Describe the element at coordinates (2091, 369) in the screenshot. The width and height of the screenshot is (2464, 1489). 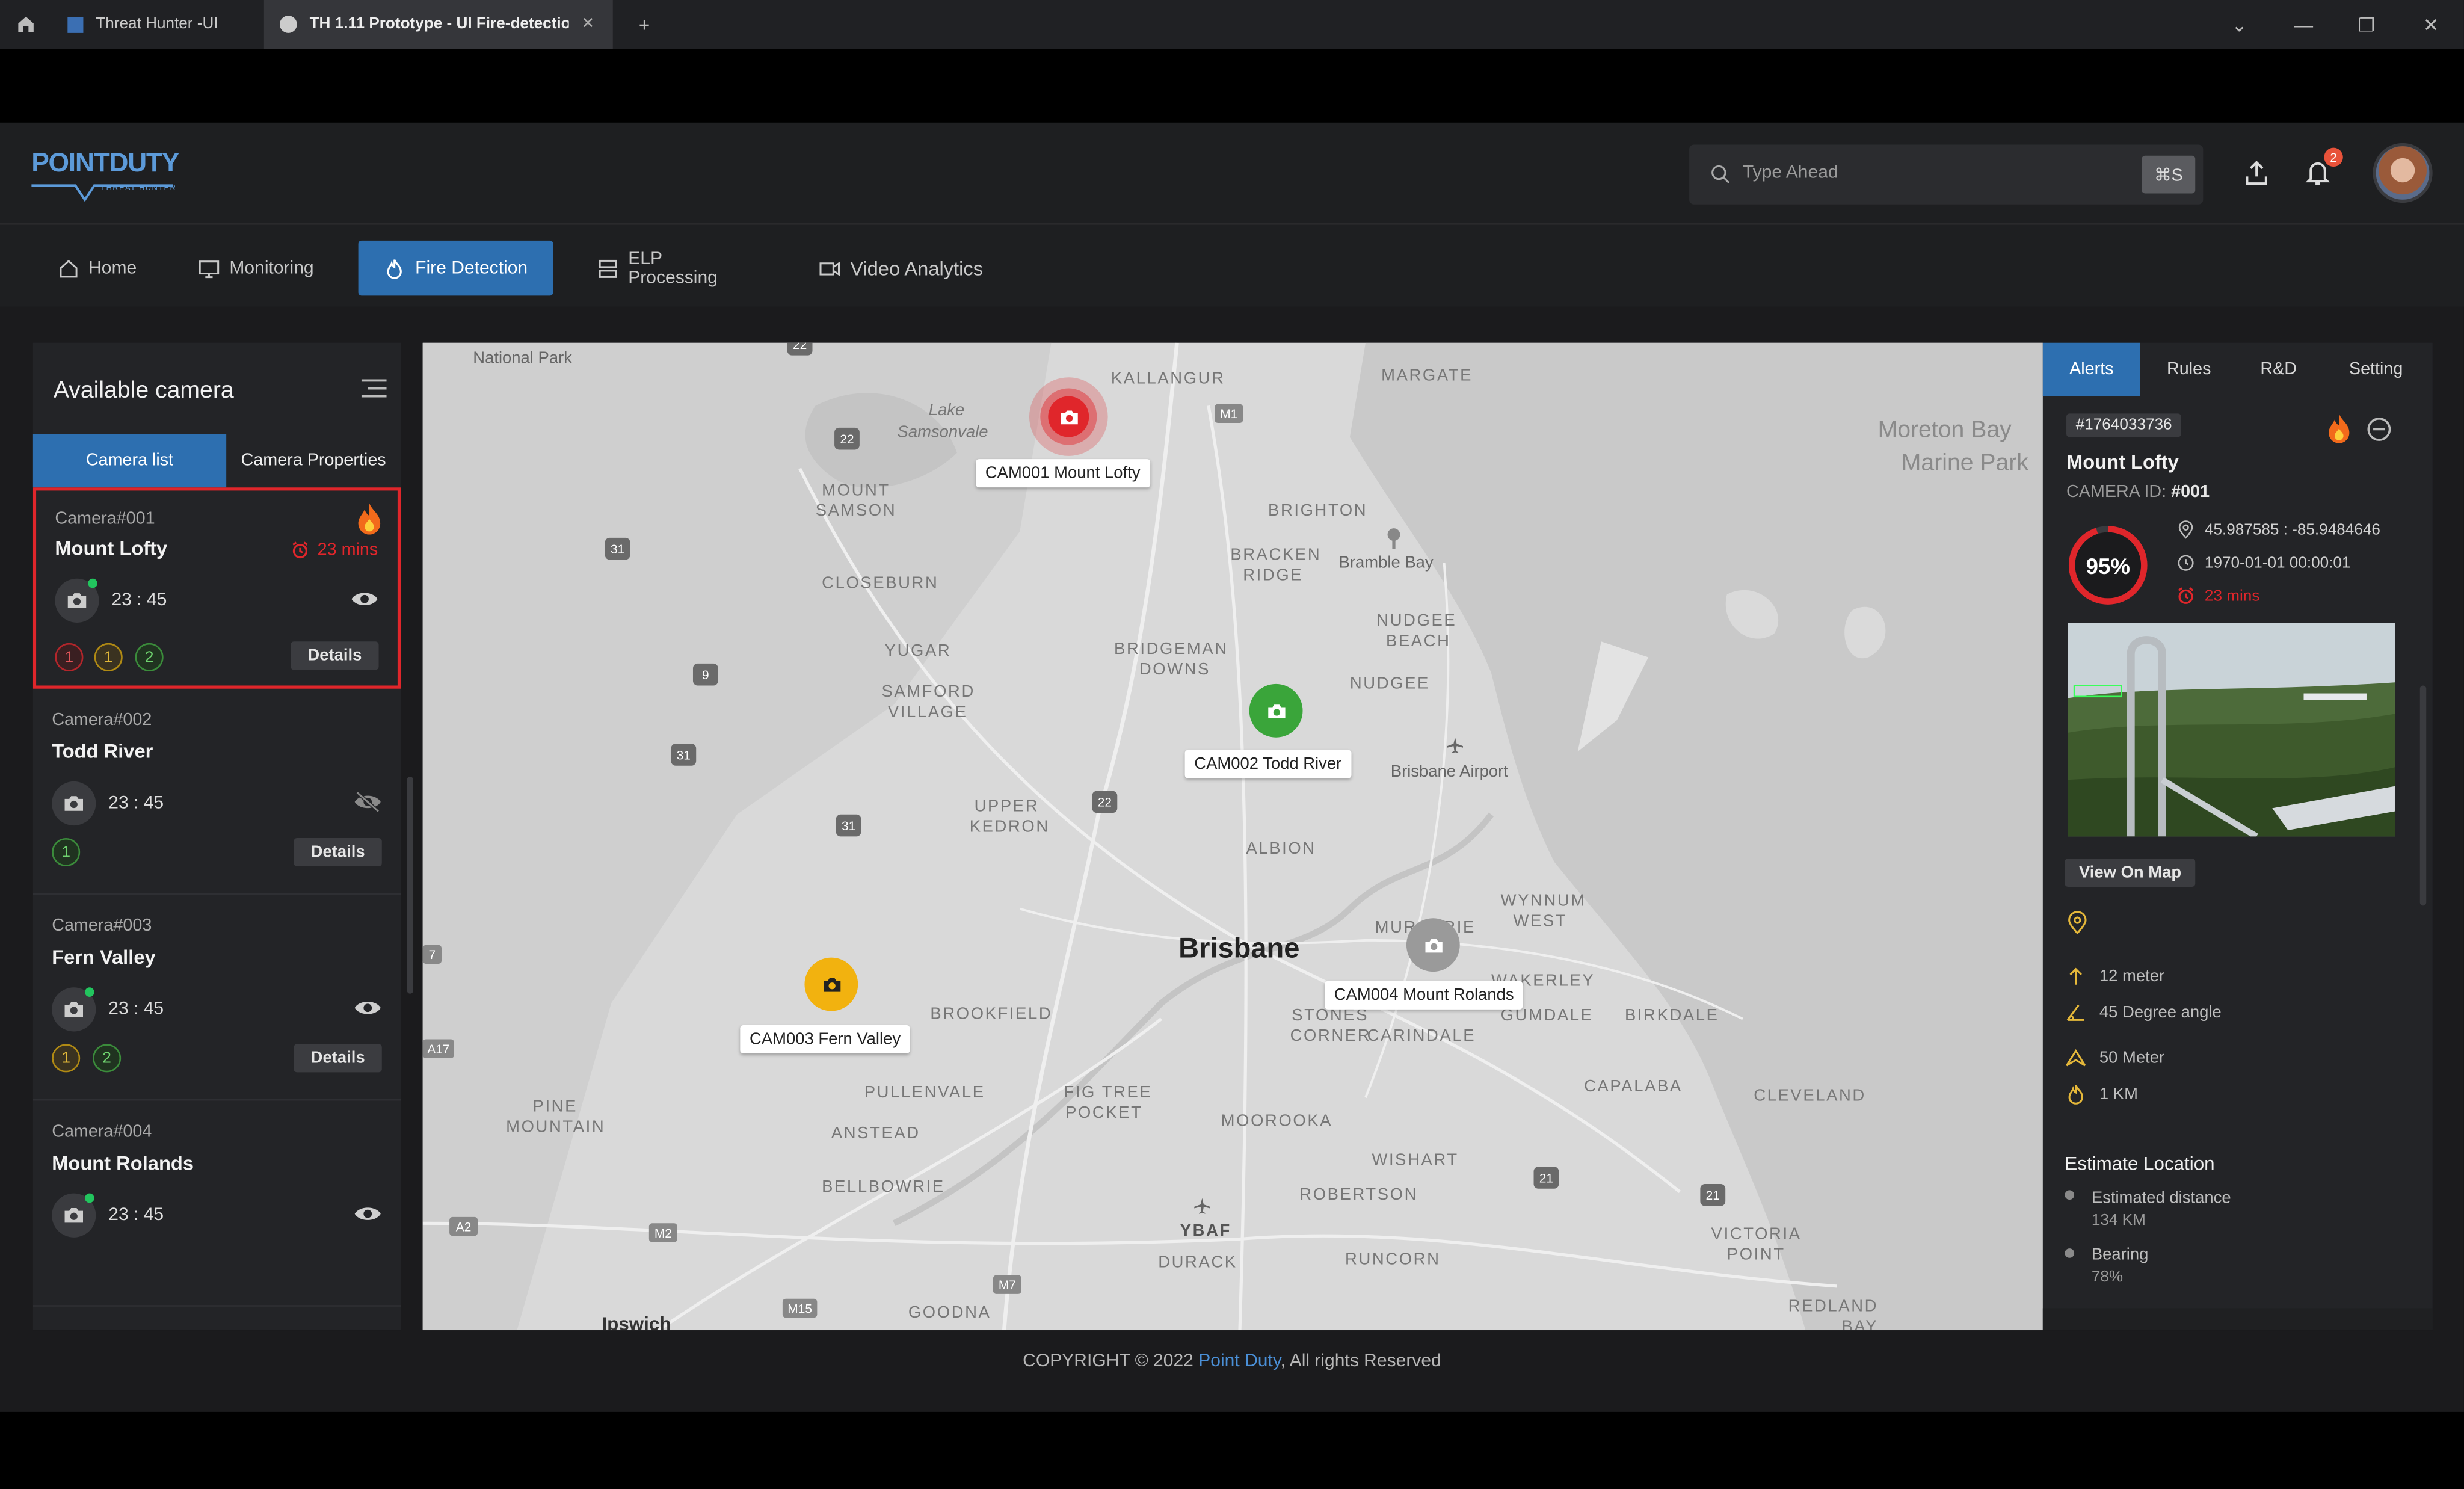
I see `tab-alerts: Alerts` at that location.